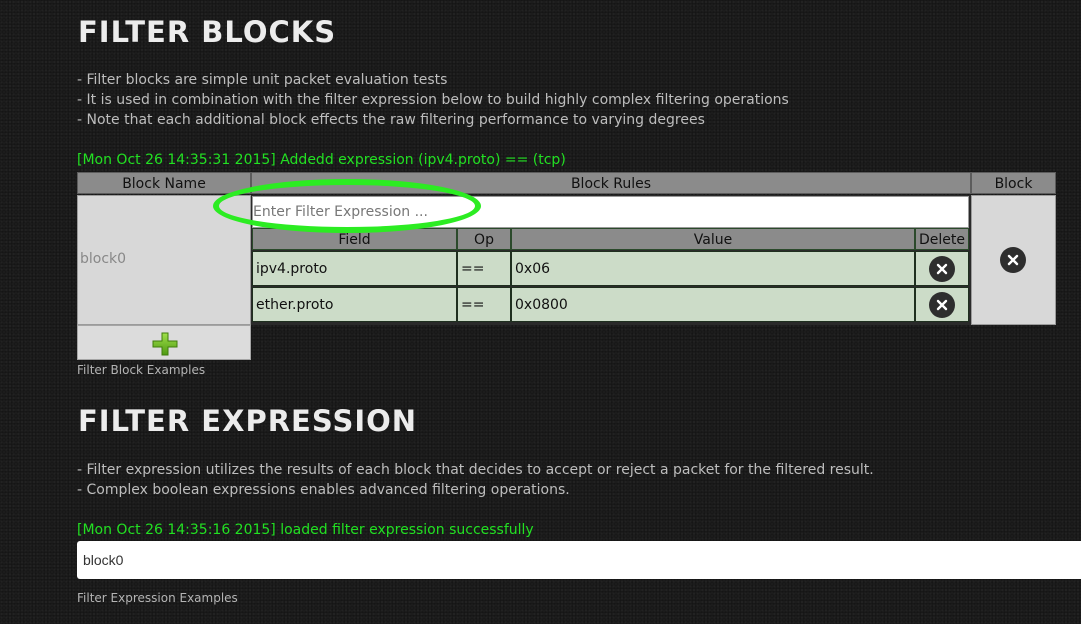 This screenshot has width=1081, height=624. What do you see at coordinates (164, 260) in the screenshot?
I see `block-name-cell: block0` at bounding box center [164, 260].